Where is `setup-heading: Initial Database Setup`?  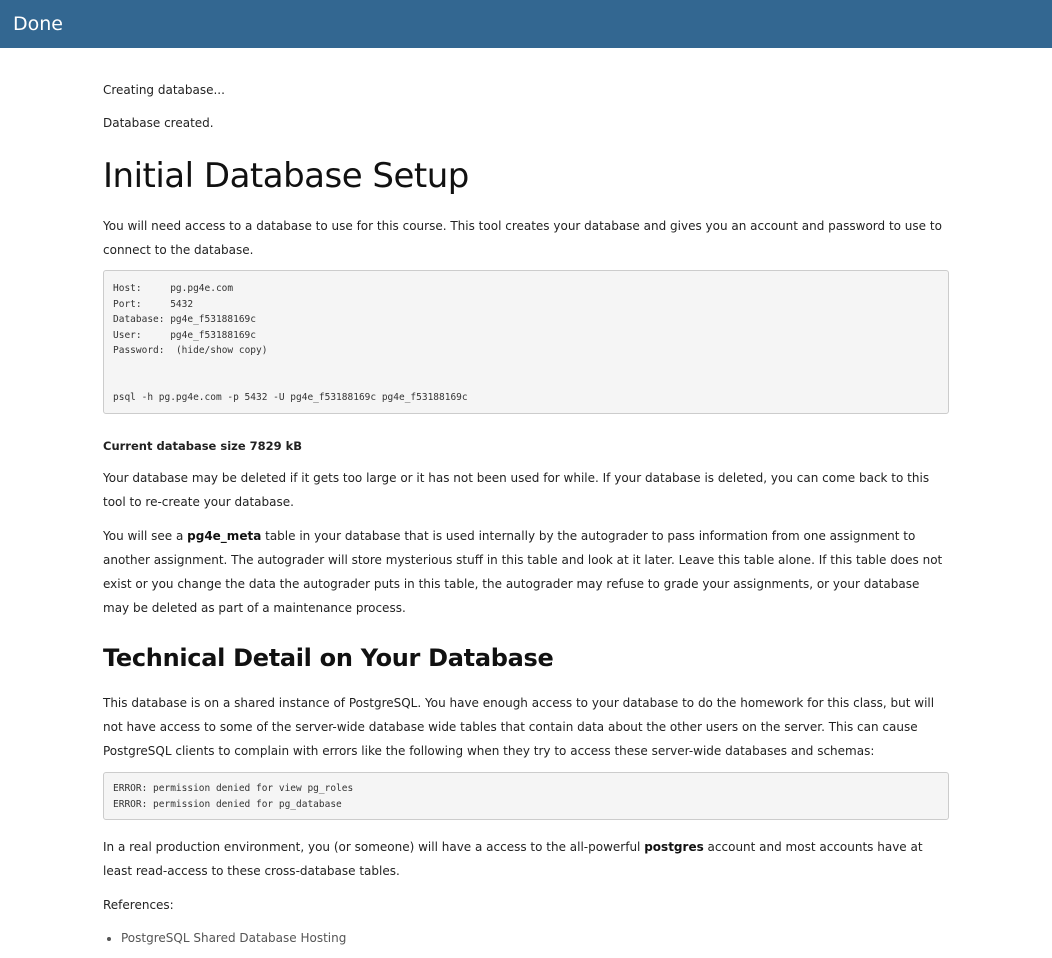
setup-heading: Initial Database Setup is located at coordinates (286, 176).